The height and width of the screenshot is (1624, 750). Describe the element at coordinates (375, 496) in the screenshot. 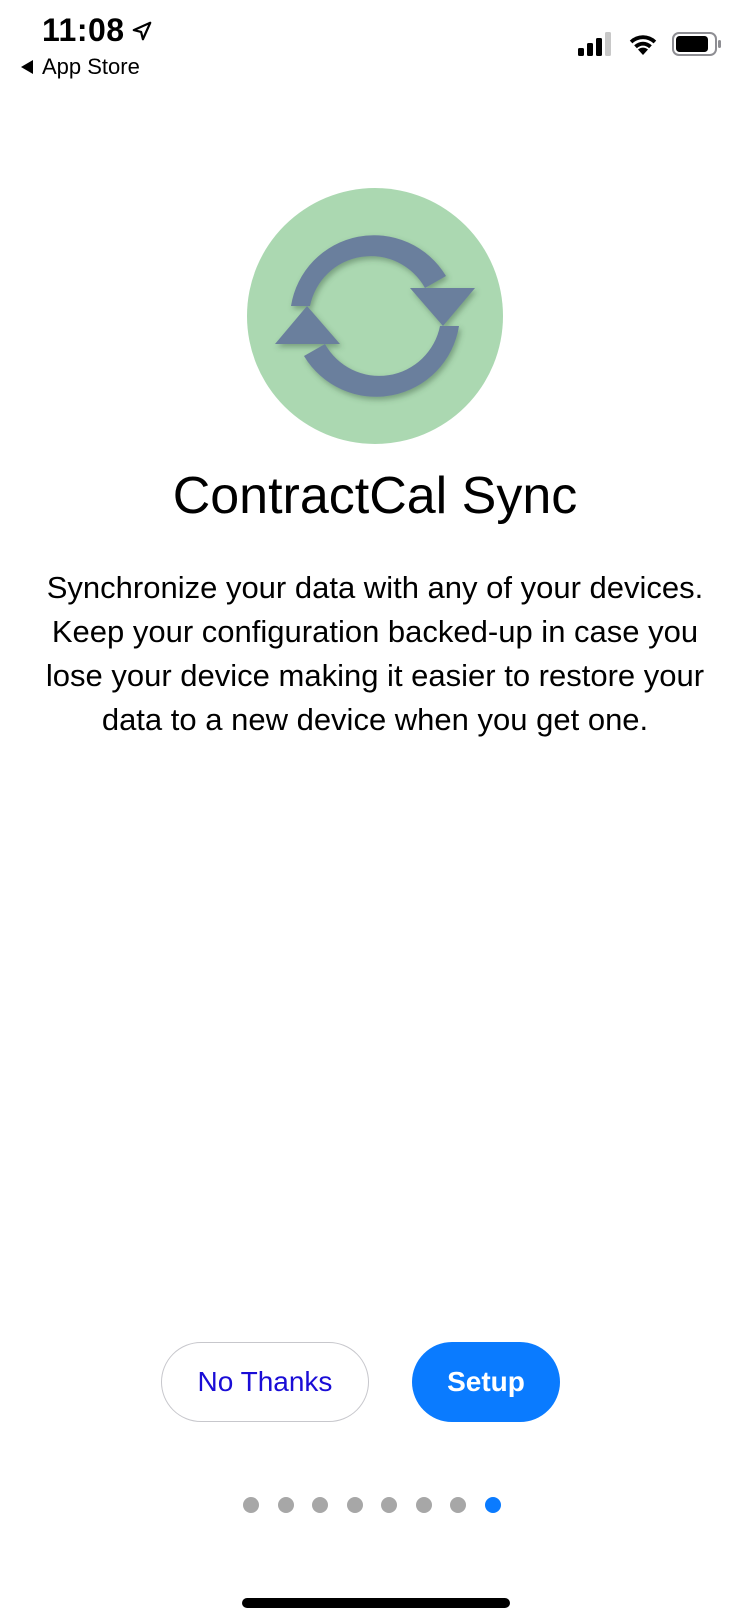

I see `page-title: ContractCal Sync` at that location.